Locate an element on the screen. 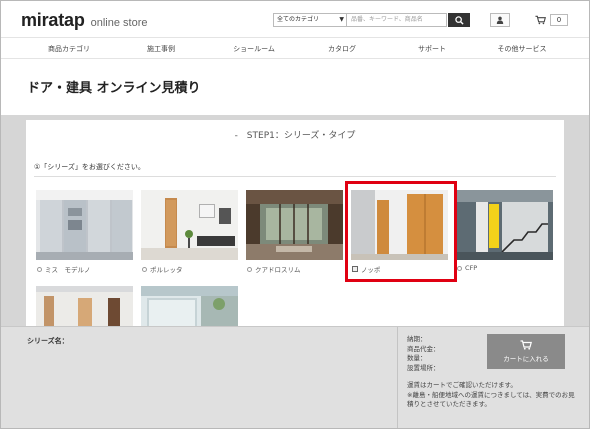 The height and width of the screenshot is (429, 590). delivery-label: 納期： is located at coordinates (417, 339).